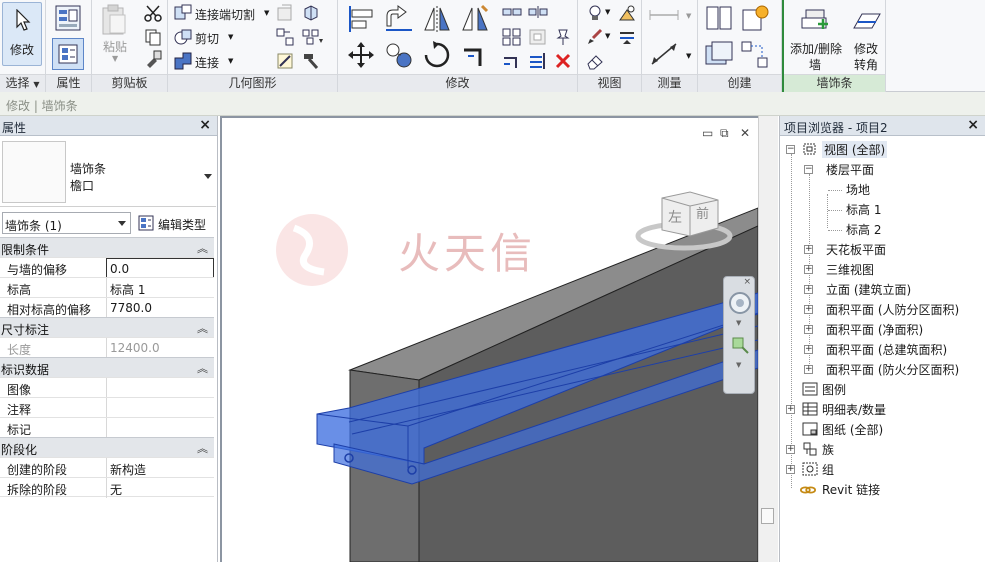  I want to click on paste-dropdown-icon: ▼, so click(115, 58).